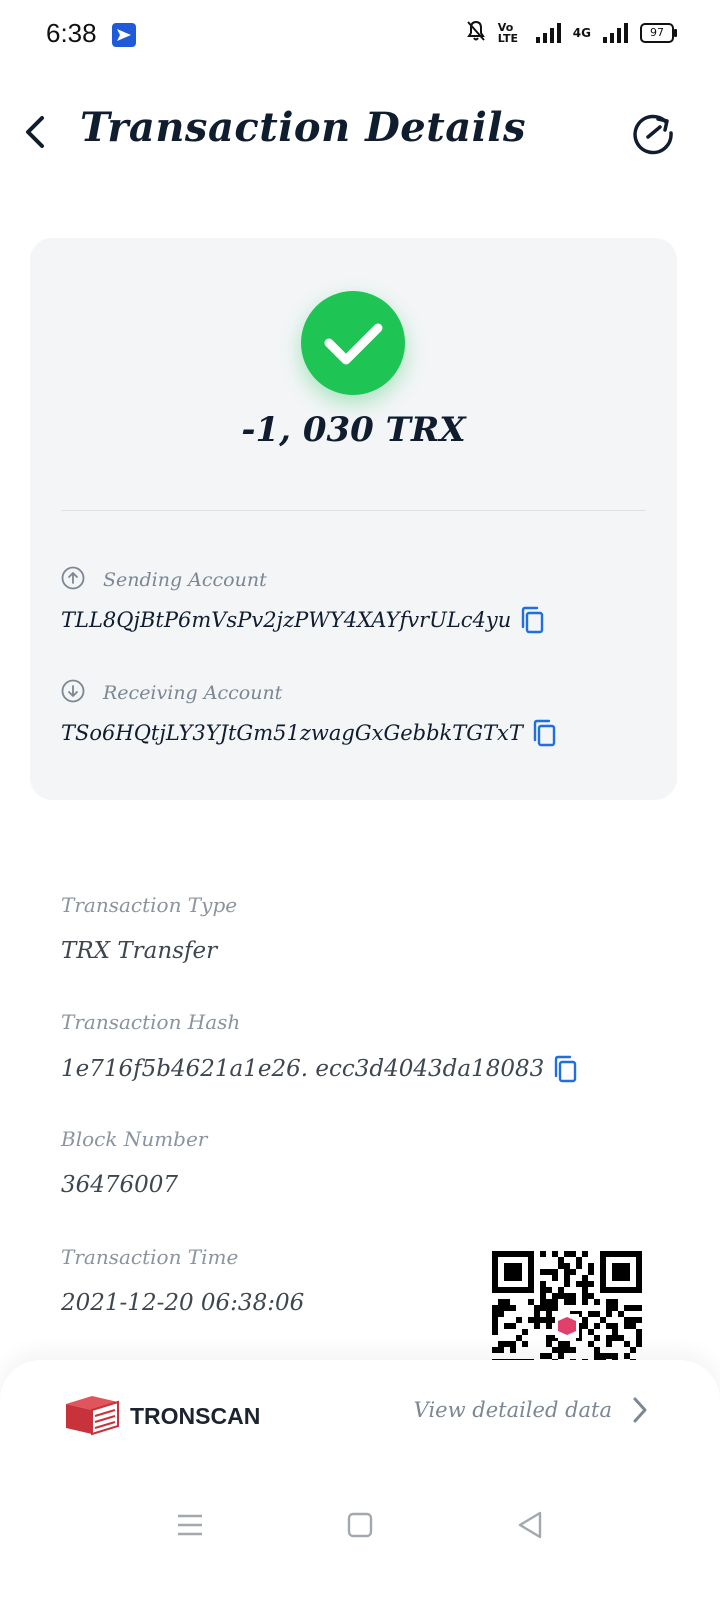  What do you see at coordinates (353, 430) in the screenshot?
I see `transaction-amount: -1, 030 TRX` at bounding box center [353, 430].